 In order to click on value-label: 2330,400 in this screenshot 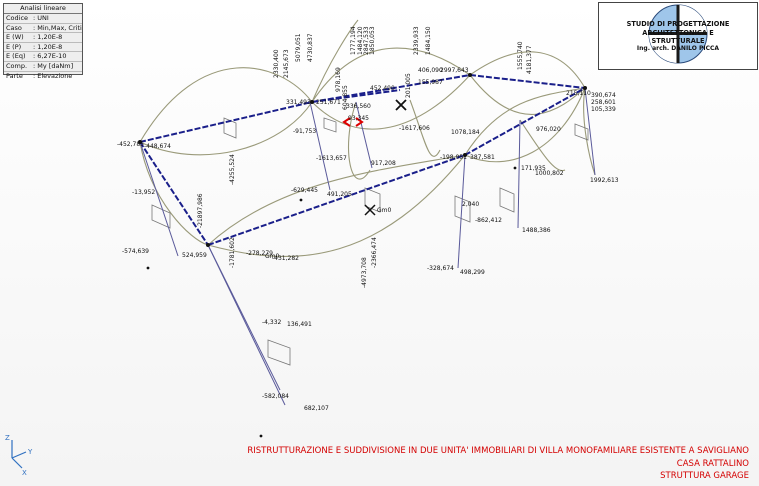, I will do `click(276, 63)`.